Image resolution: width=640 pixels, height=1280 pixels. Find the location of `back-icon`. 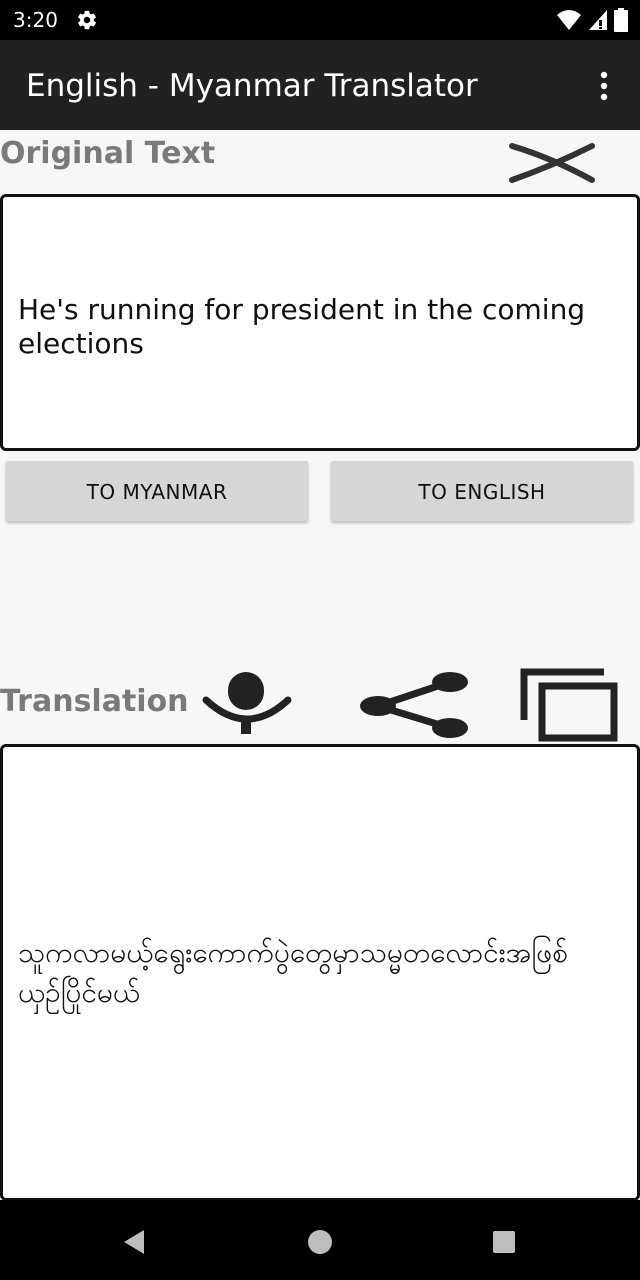

back-icon is located at coordinates (134, 1242).